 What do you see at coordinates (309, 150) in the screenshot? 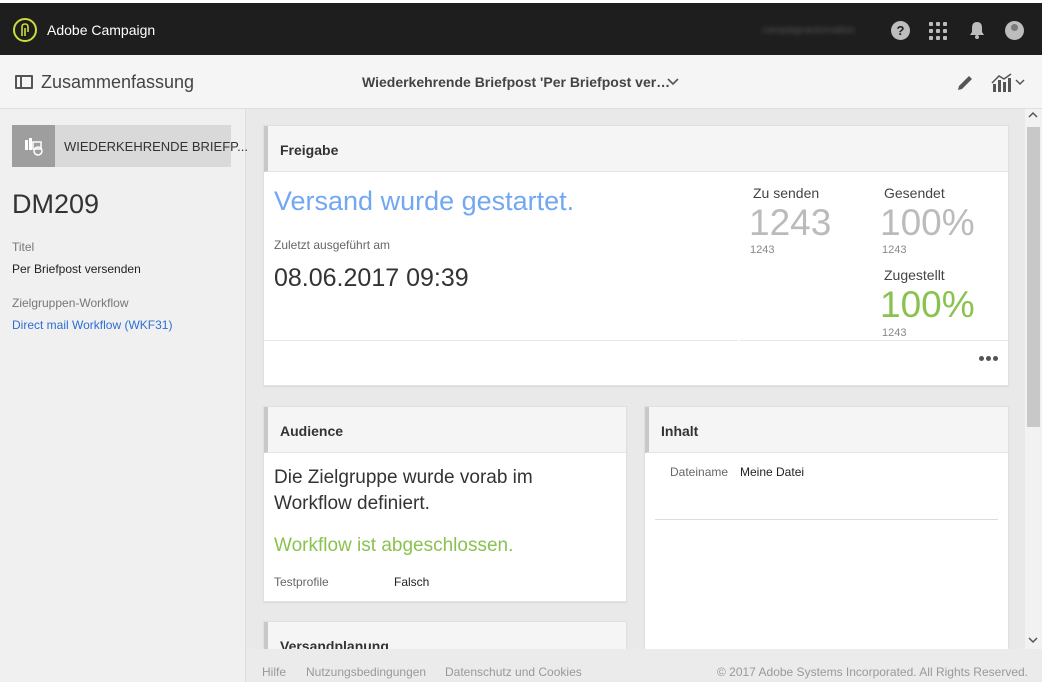
I see `card-heading: Freigabe` at bounding box center [309, 150].